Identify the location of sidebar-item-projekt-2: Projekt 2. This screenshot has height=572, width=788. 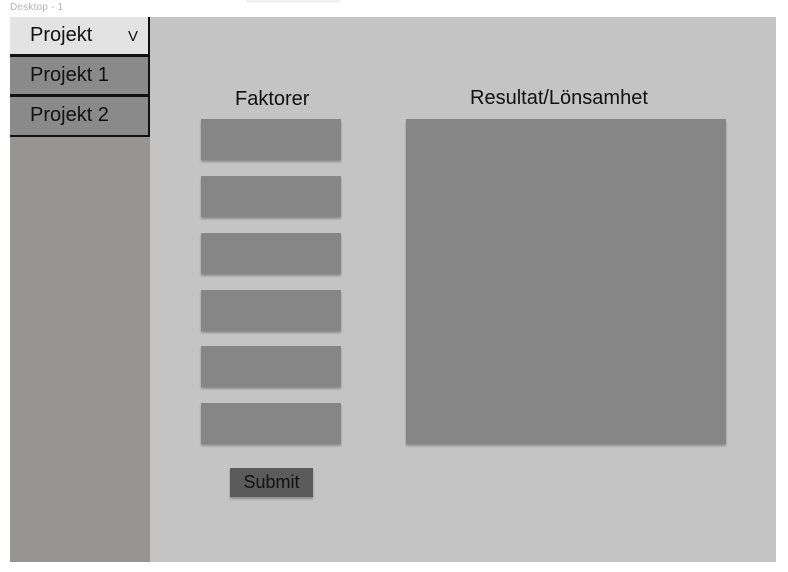
(80, 116).